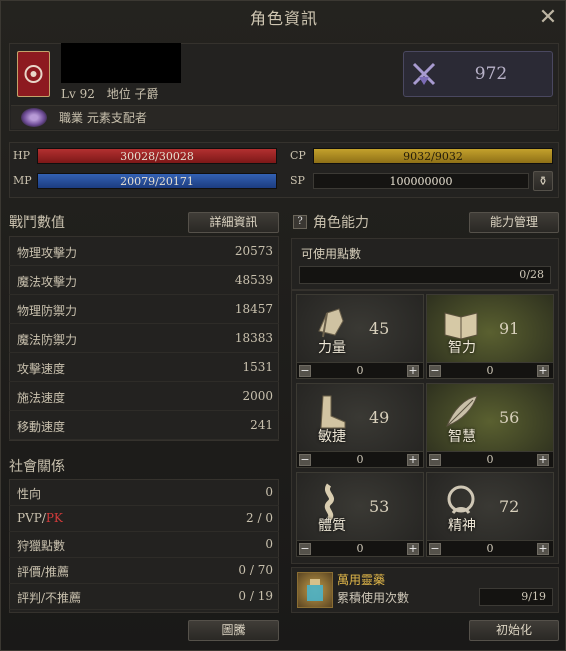 The width and height of the screenshot is (566, 651). I want to click on ability-name: 智力, so click(462, 348).